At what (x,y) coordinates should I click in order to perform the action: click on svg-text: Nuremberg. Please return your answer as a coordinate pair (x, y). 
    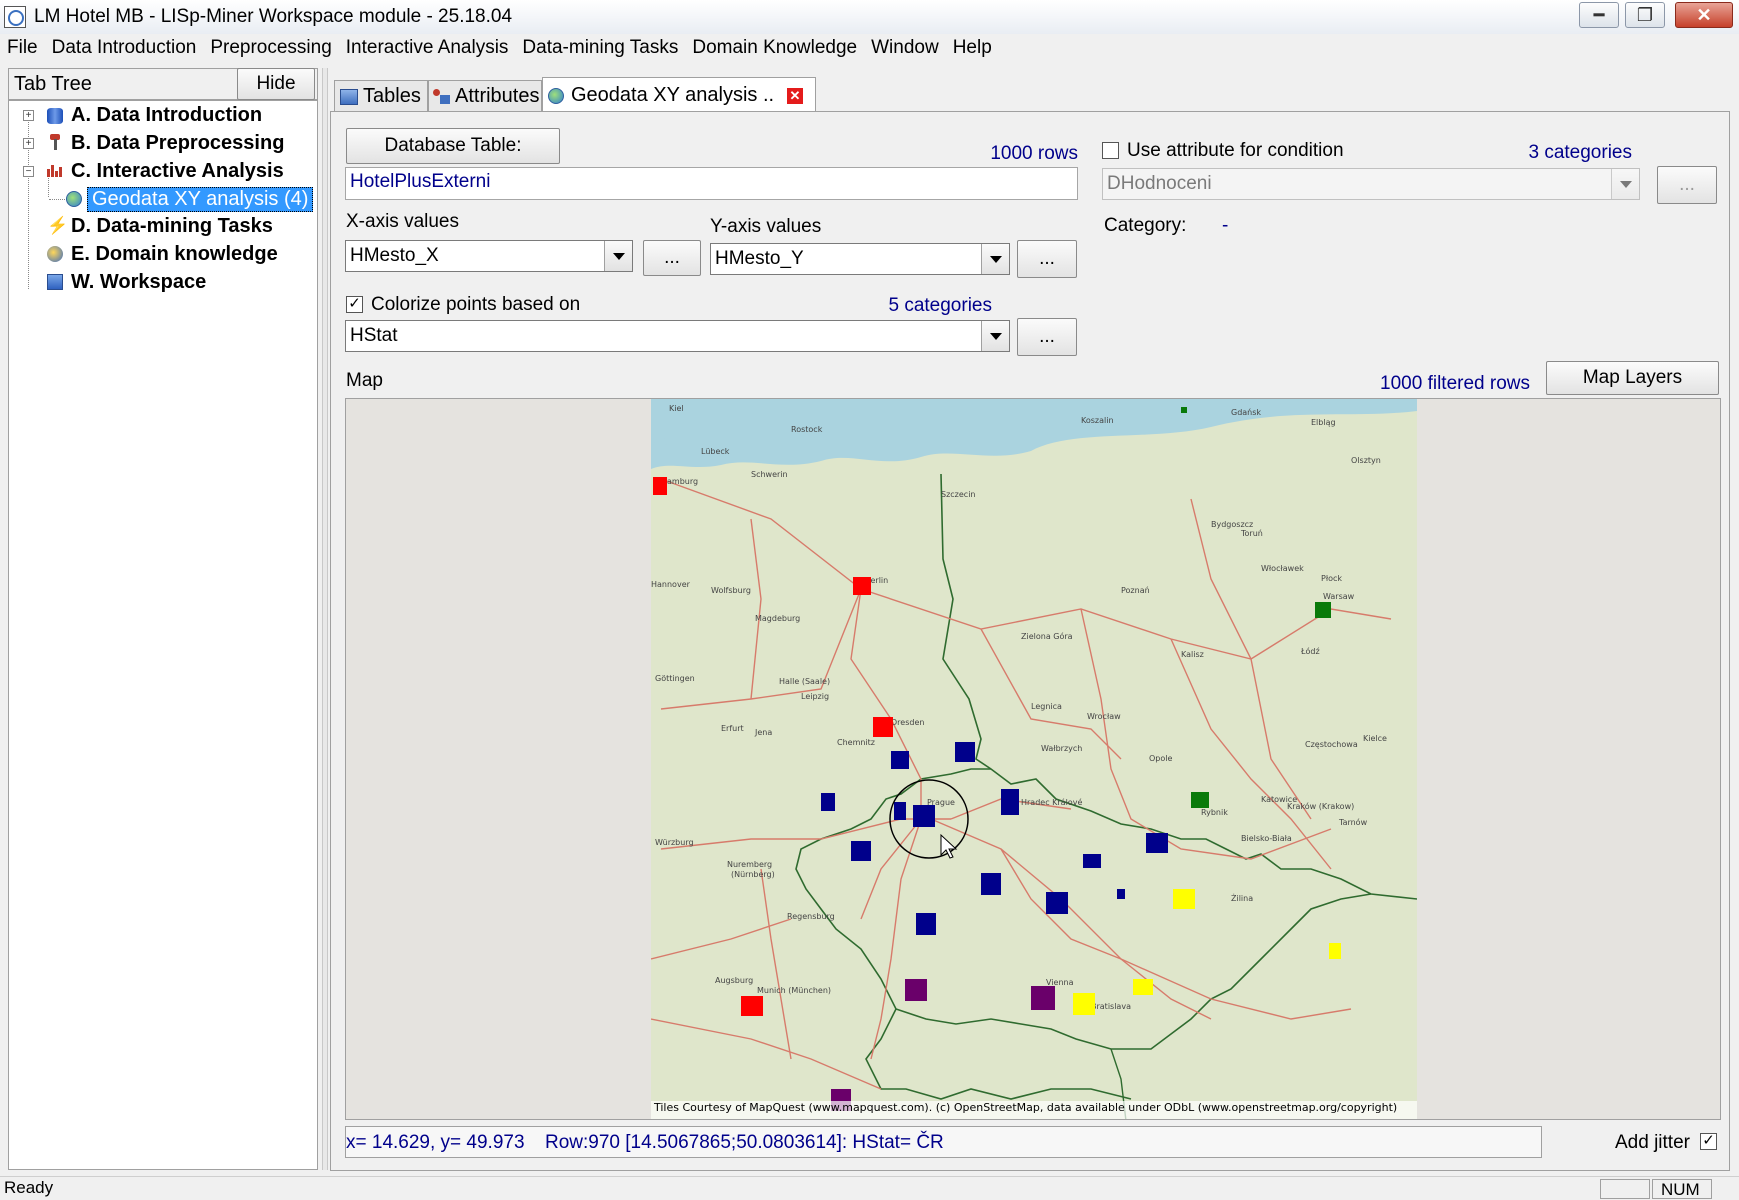
    Looking at the image, I should click on (749, 864).